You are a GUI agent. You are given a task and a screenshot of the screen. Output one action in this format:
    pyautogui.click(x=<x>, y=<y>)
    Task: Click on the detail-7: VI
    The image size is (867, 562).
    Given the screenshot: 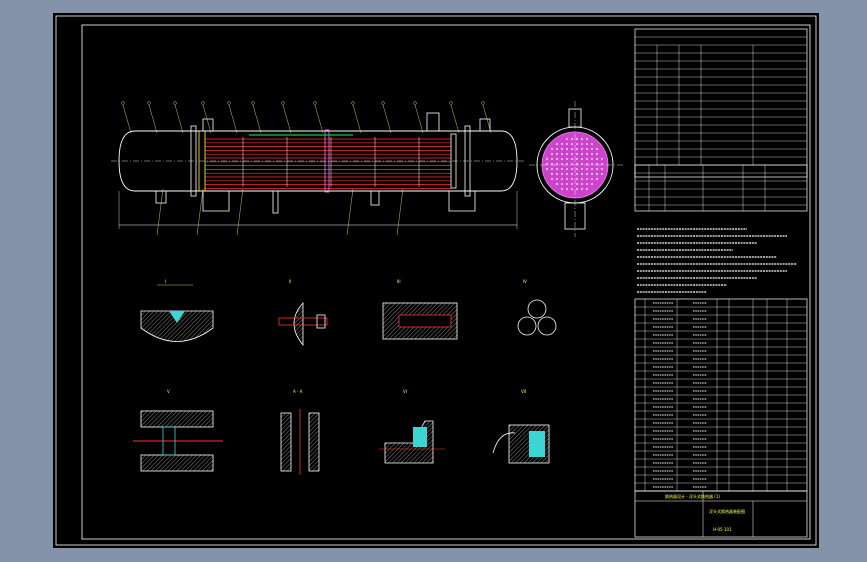 What is the action you would take?
    pyautogui.click(x=412, y=426)
    